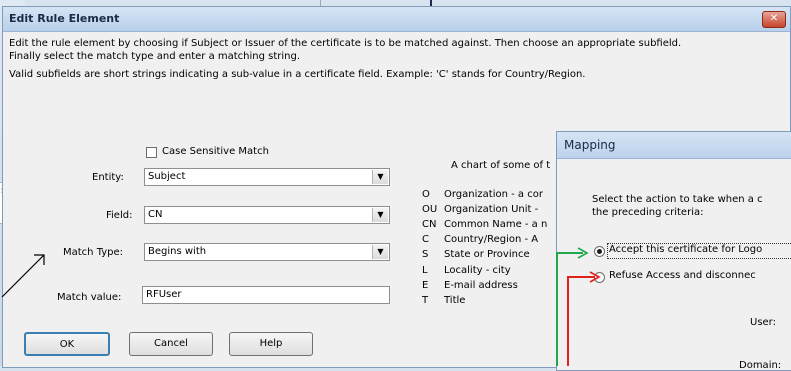 Image resolution: width=791 pixels, height=371 pixels. I want to click on chart-abbr: T, so click(425, 300).